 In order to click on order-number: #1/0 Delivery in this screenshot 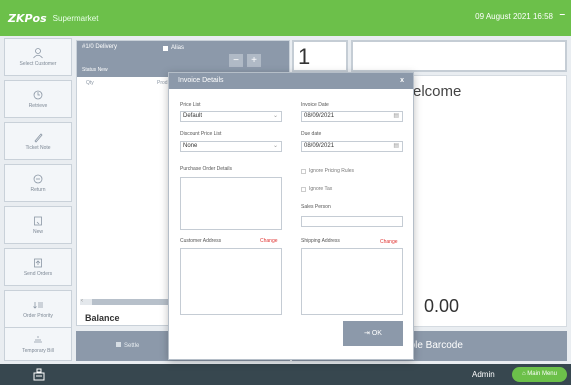, I will do `click(100, 47)`.